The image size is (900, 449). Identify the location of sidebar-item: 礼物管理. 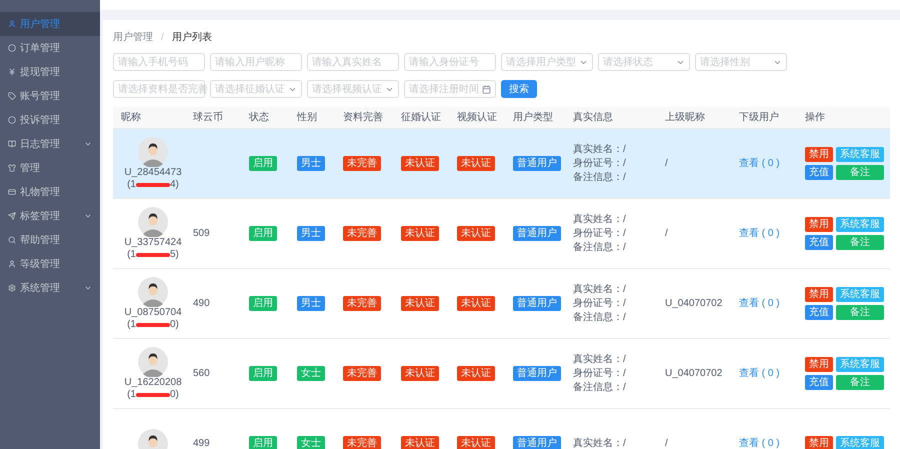
(50, 192).